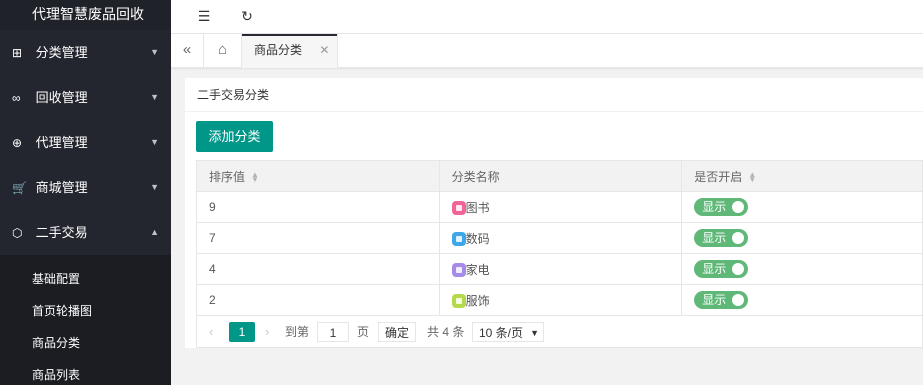  I want to click on menu-toggle-icon: ☰, so click(204, 16).